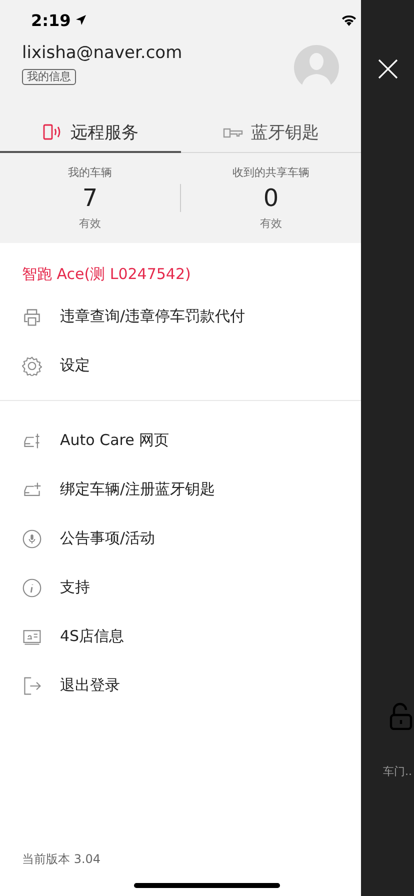 This screenshot has height=896, width=414. What do you see at coordinates (61, 859) in the screenshot?
I see `version-label: 当前版本 3.04` at bounding box center [61, 859].